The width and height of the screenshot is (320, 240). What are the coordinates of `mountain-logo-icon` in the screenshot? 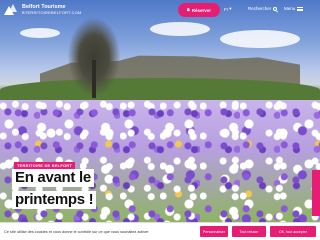 It's located at (11, 10).